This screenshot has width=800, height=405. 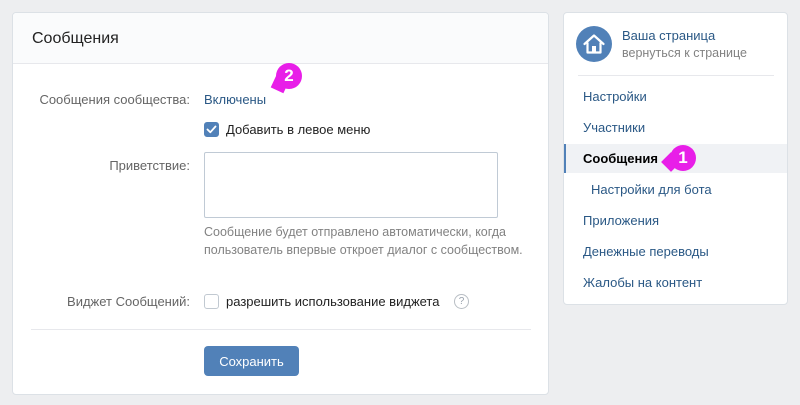 I want to click on sidebar-page-title: Ваша страница, so click(x=668, y=35).